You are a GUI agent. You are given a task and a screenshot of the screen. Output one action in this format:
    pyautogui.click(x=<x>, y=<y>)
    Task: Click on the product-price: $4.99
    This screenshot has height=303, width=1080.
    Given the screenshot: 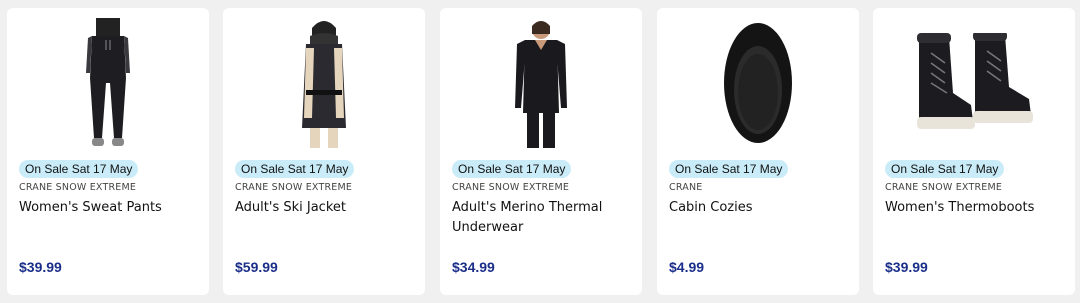 What is the action you would take?
    pyautogui.click(x=687, y=267)
    